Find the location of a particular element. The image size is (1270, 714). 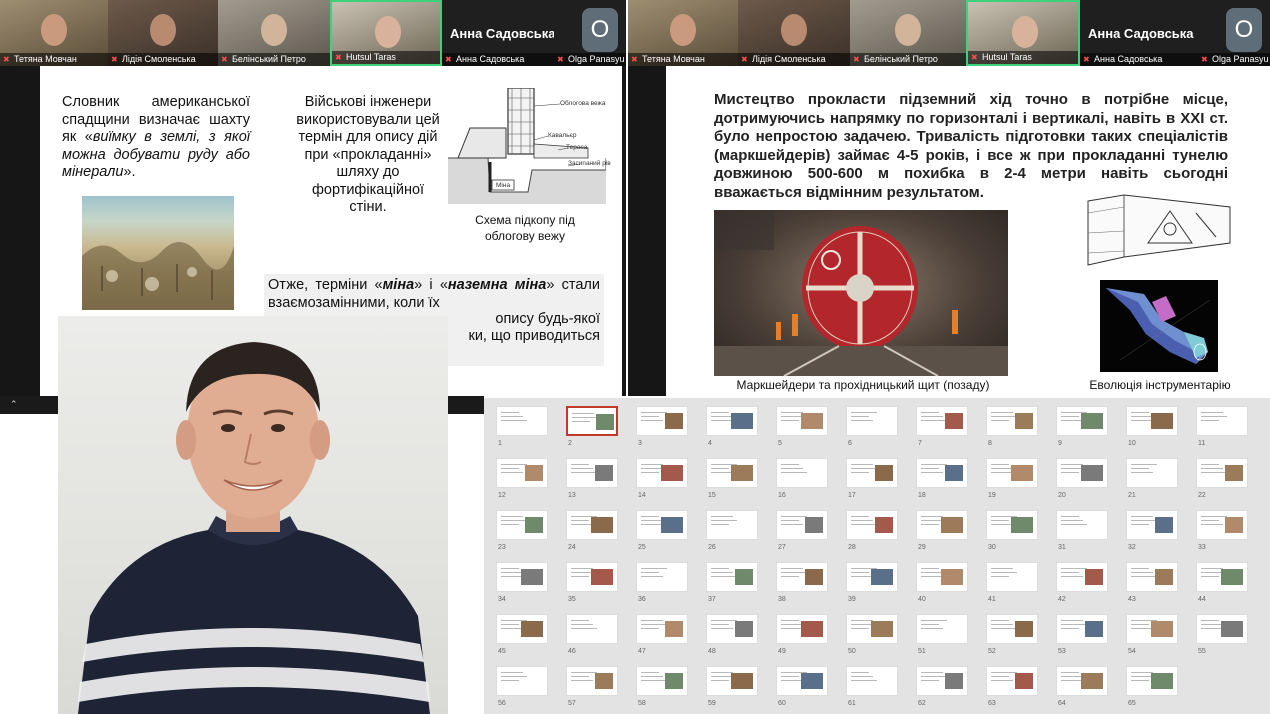

mic-muted-icon: ✖ is located at coordinates (114, 59).